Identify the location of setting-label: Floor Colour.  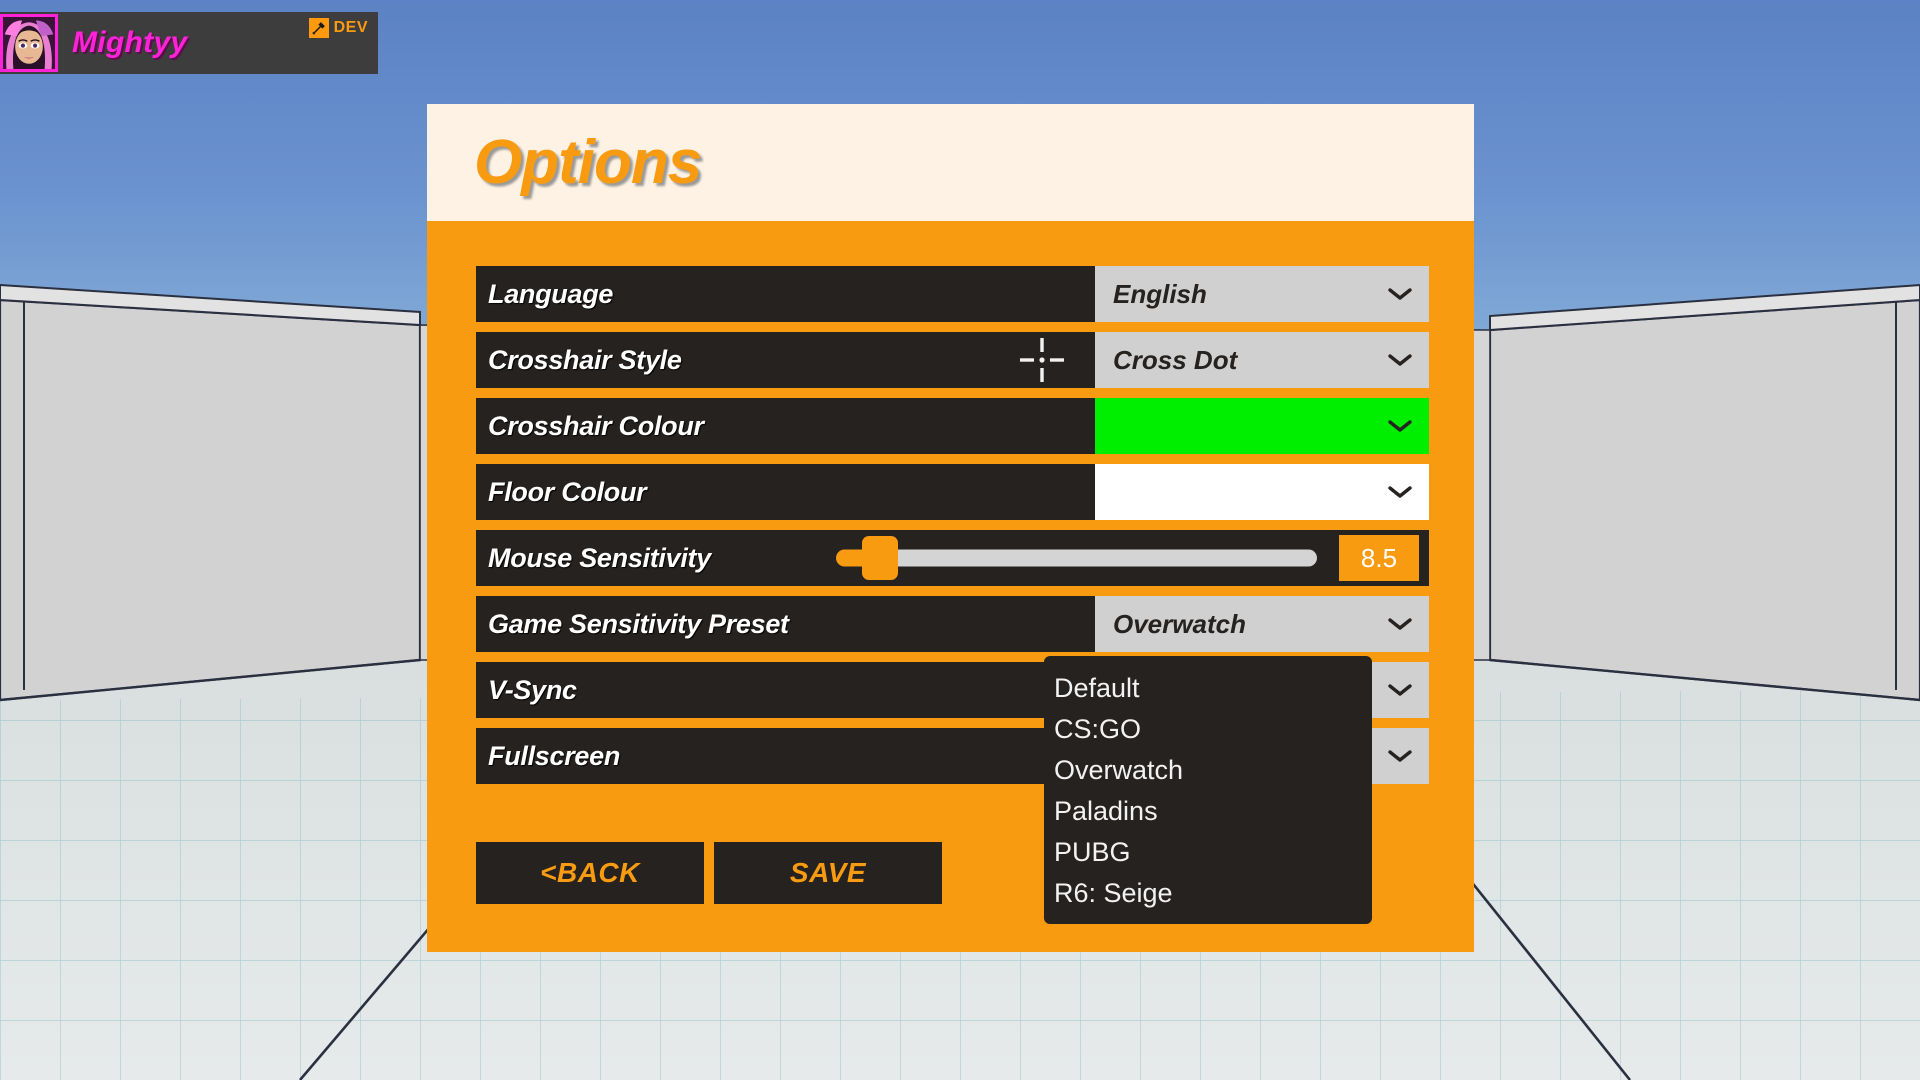
(567, 491).